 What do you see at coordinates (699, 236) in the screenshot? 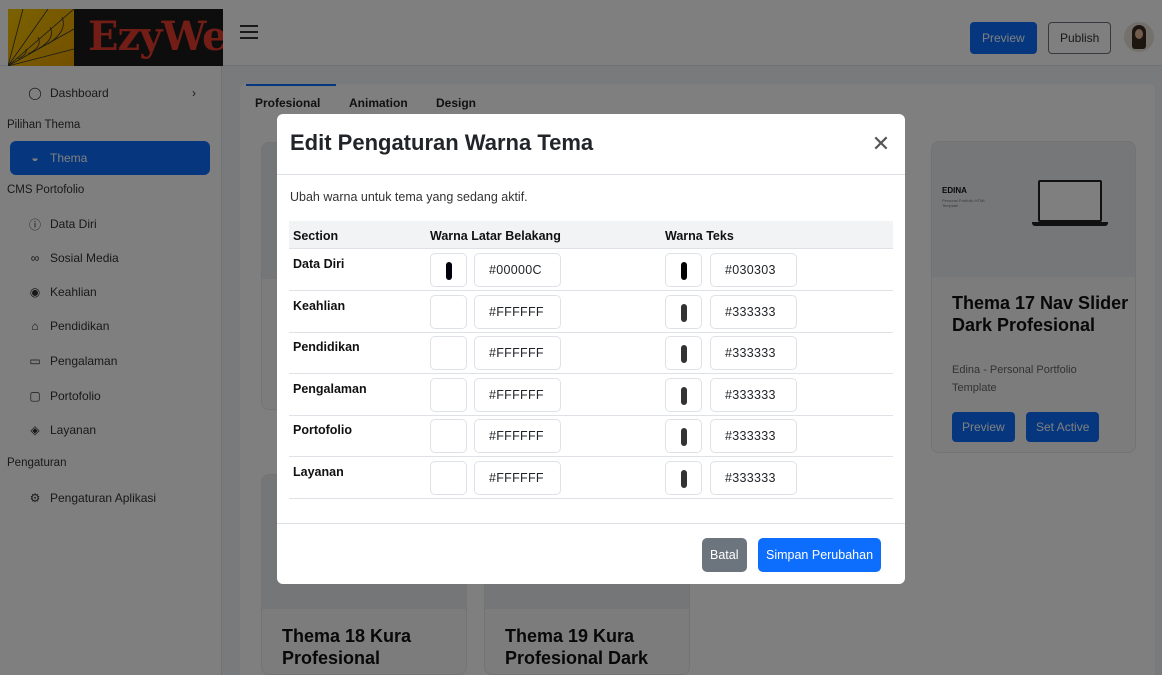
I see `column-header-text-color: Warna Teks` at bounding box center [699, 236].